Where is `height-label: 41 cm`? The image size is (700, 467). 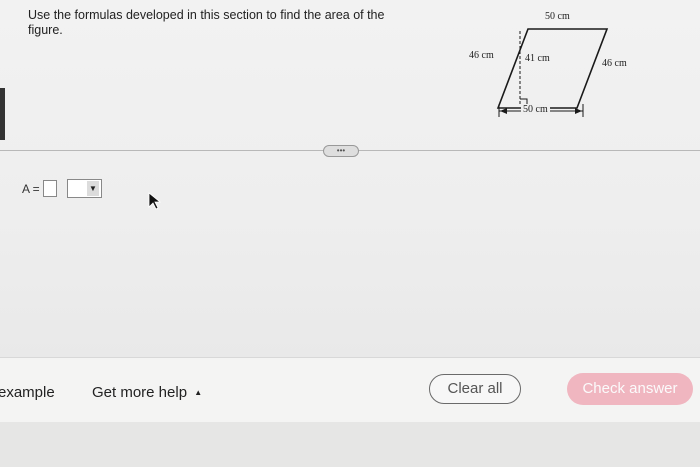 height-label: 41 cm is located at coordinates (537, 58).